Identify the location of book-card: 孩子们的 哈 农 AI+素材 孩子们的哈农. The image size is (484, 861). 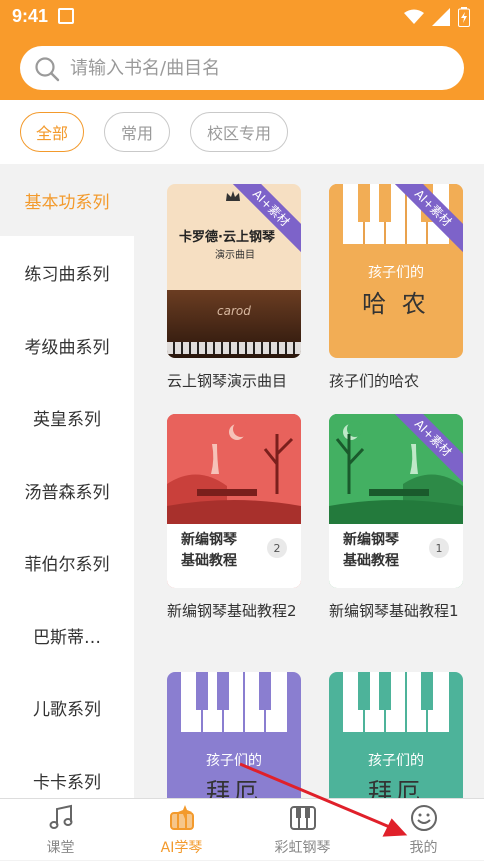
(396, 288).